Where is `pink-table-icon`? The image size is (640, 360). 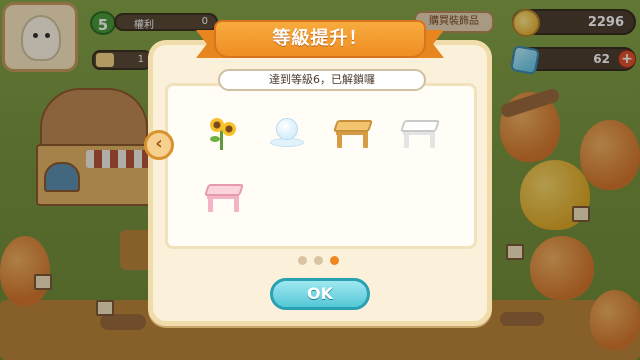 pink-table-icon is located at coordinates (224, 198).